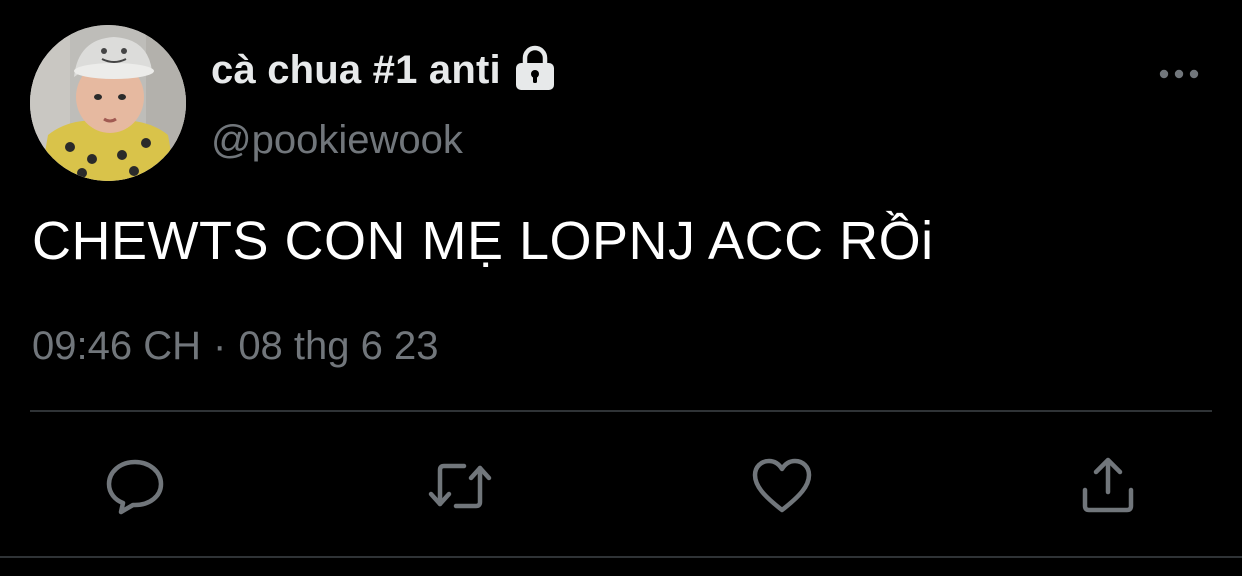 The width and height of the screenshot is (1242, 576). I want to click on reply-button, so click(135, 486).